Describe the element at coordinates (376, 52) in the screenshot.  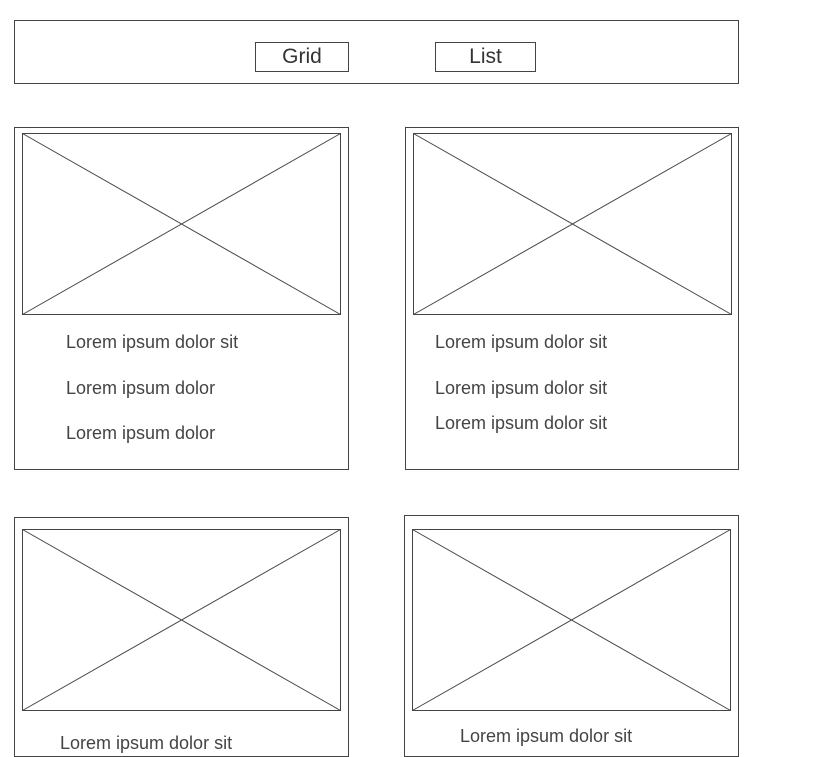
I see `view-toggle-toolbar: Grid List` at that location.